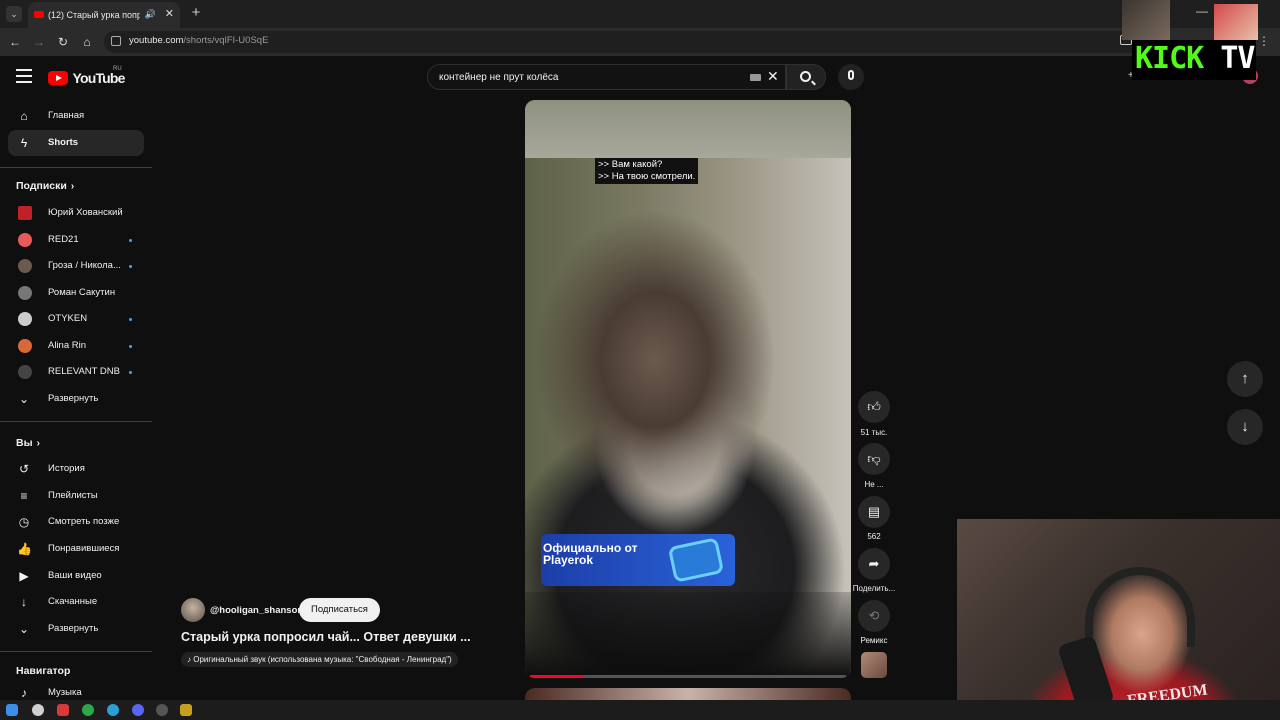 The width and height of the screenshot is (1280, 720). What do you see at coordinates (76, 240) in the screenshot?
I see `subscription-item: RED21` at bounding box center [76, 240].